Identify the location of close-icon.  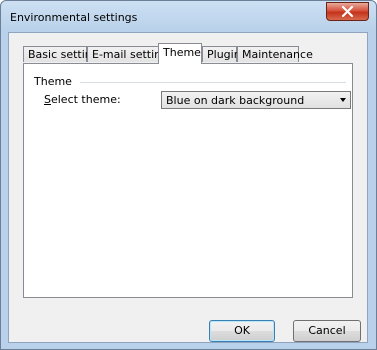
(347, 11).